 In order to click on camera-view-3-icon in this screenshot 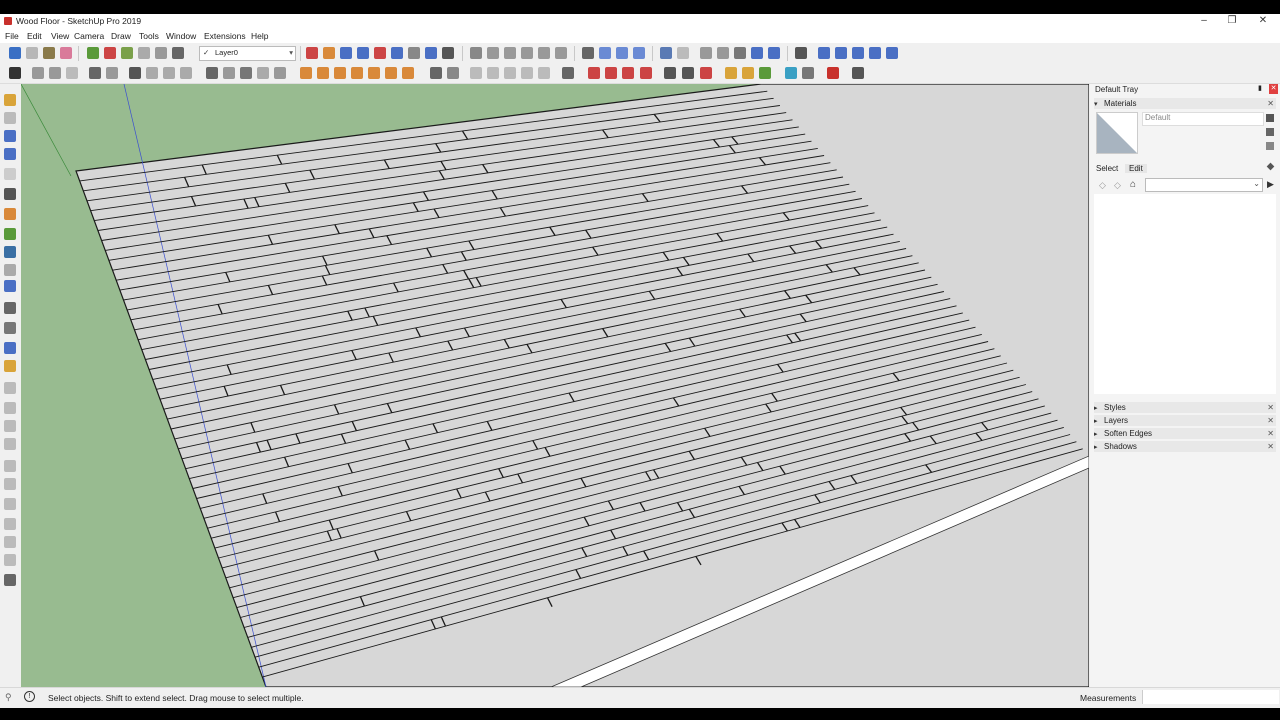, I will do `click(544, 73)`.